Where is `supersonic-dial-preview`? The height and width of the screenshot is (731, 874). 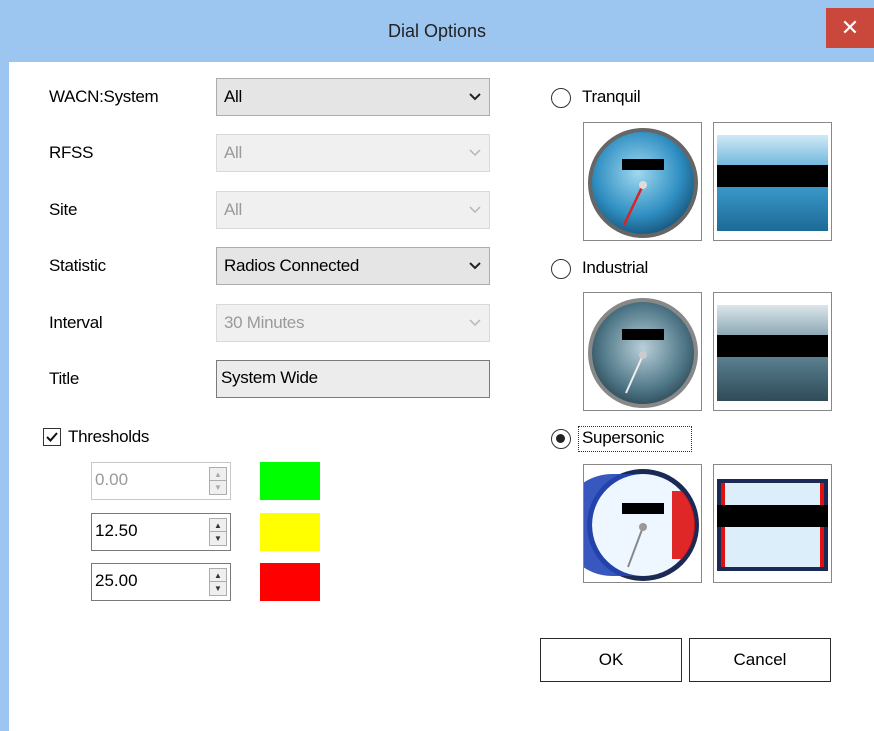
supersonic-dial-preview is located at coordinates (642, 523).